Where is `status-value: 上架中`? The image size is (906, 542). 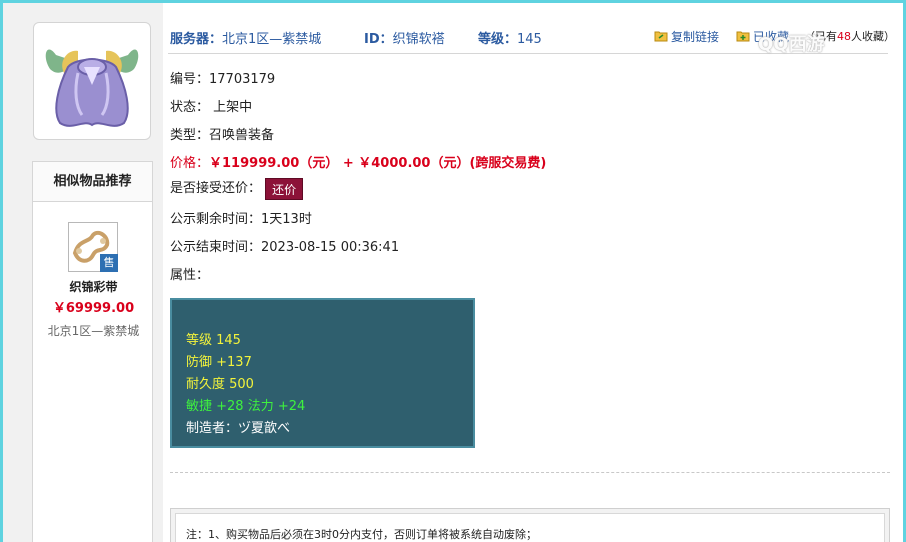 status-value: 上架中 is located at coordinates (233, 107).